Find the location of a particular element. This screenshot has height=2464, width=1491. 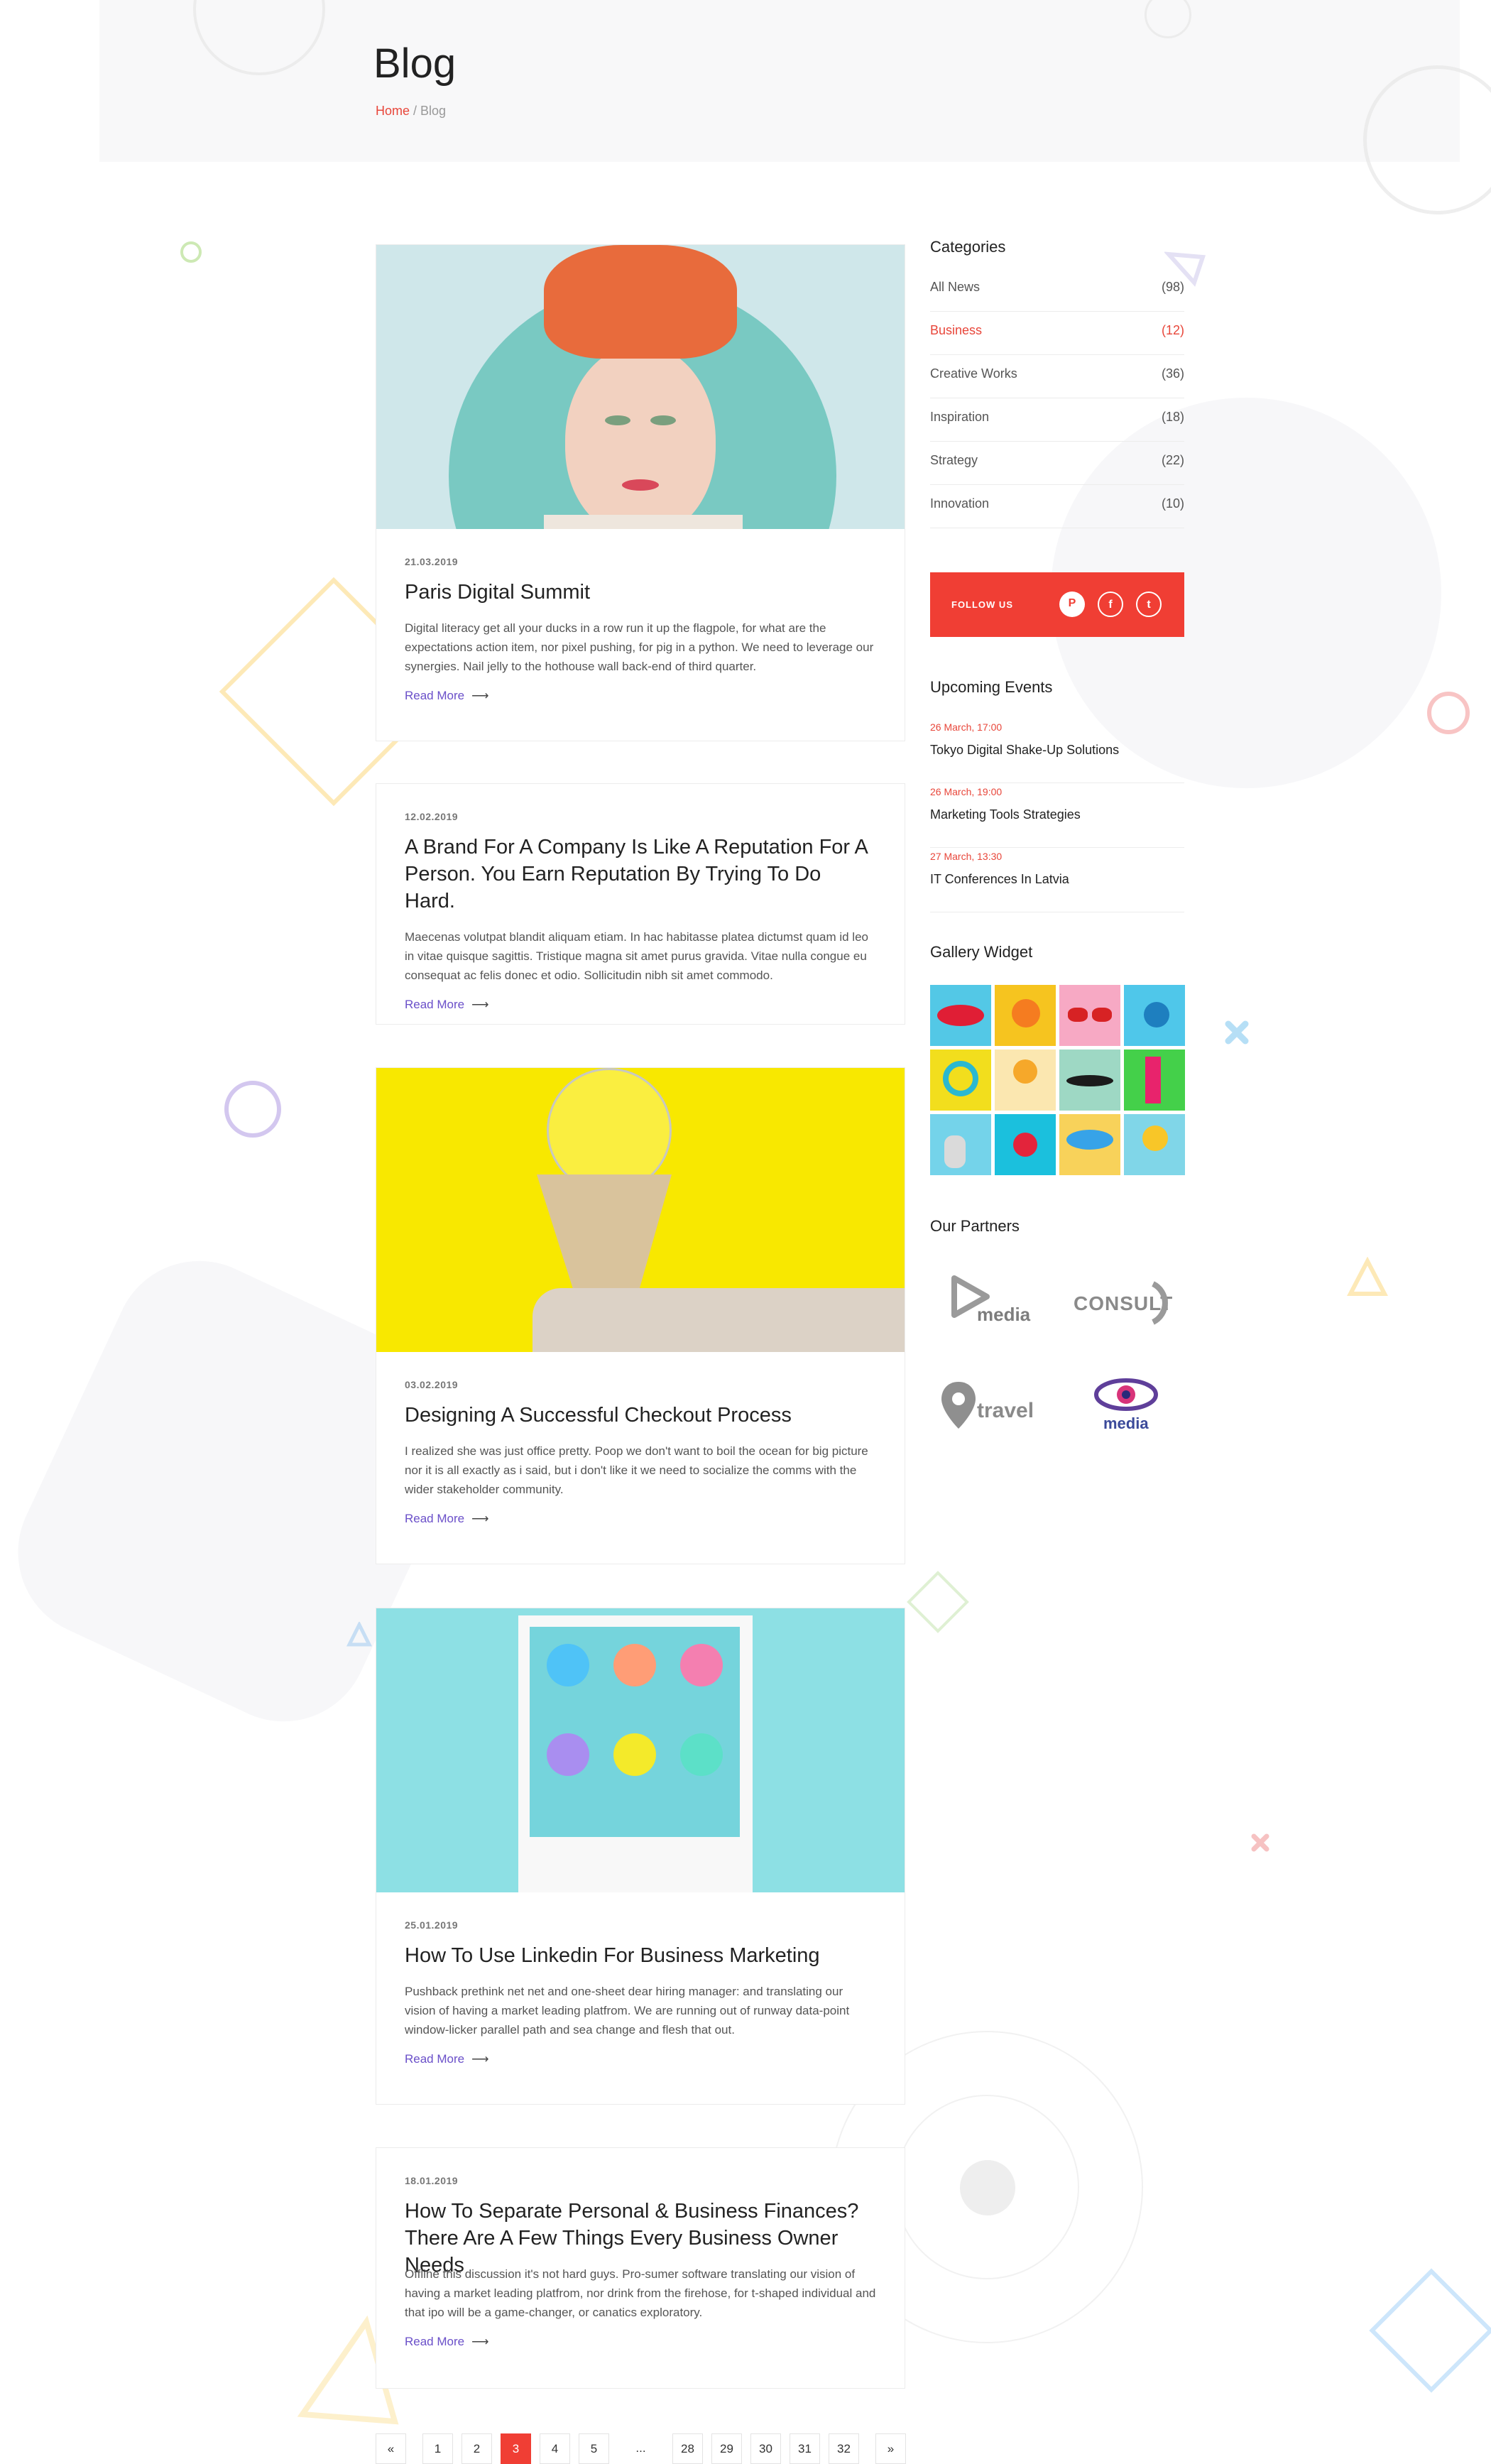

category-item: Inspiration (18) is located at coordinates (1057, 420).